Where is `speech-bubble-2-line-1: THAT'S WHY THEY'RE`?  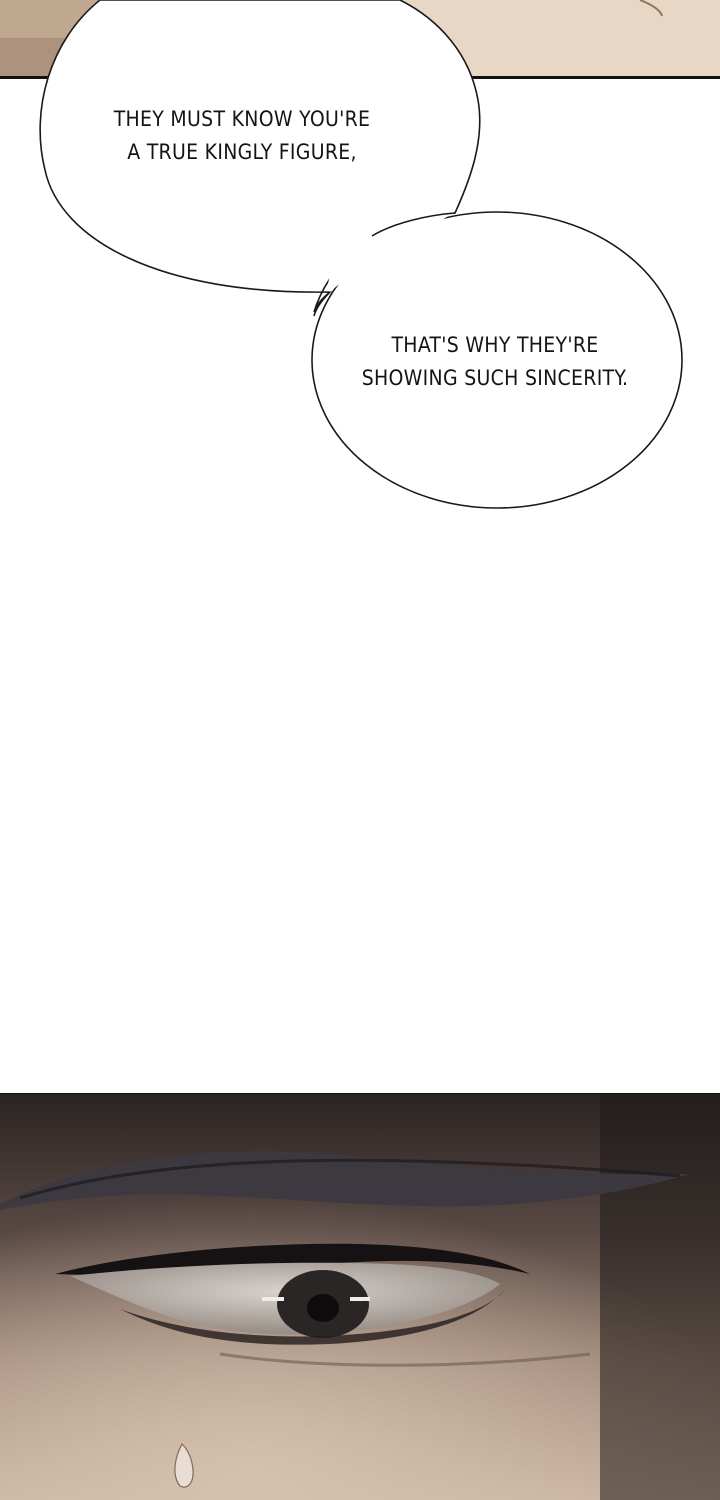
speech-bubble-2-line-1: THAT'S WHY THEY'RE is located at coordinates (495, 345).